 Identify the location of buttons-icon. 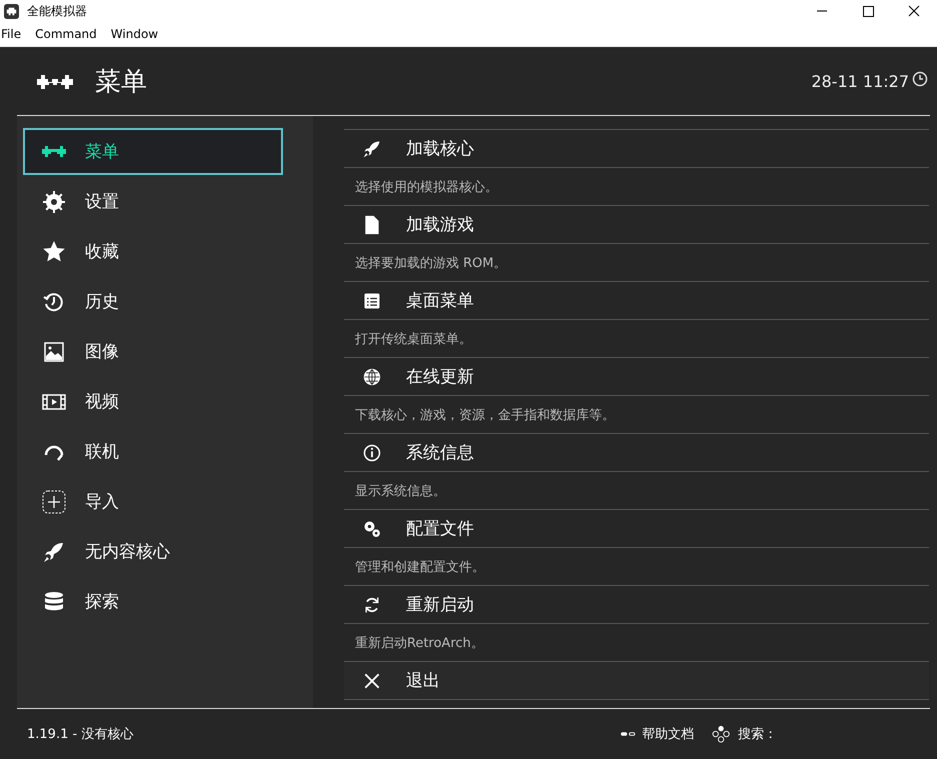
(721, 734).